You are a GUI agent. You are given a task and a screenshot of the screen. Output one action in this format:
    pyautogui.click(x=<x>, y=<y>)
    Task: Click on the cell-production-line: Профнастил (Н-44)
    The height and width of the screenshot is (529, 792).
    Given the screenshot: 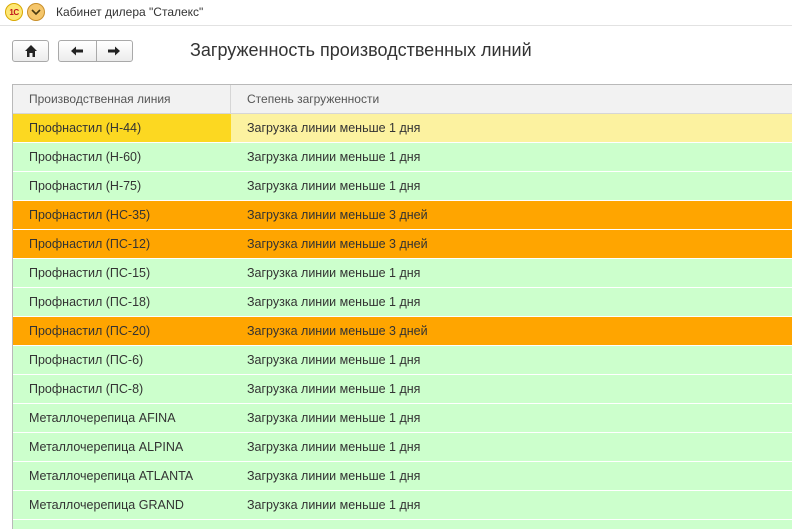 What is the action you would take?
    pyautogui.click(x=122, y=128)
    